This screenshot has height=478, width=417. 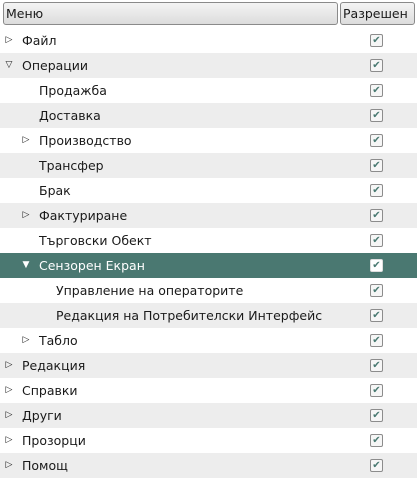 I want to click on tree-row: Брак ✔, so click(x=208, y=190).